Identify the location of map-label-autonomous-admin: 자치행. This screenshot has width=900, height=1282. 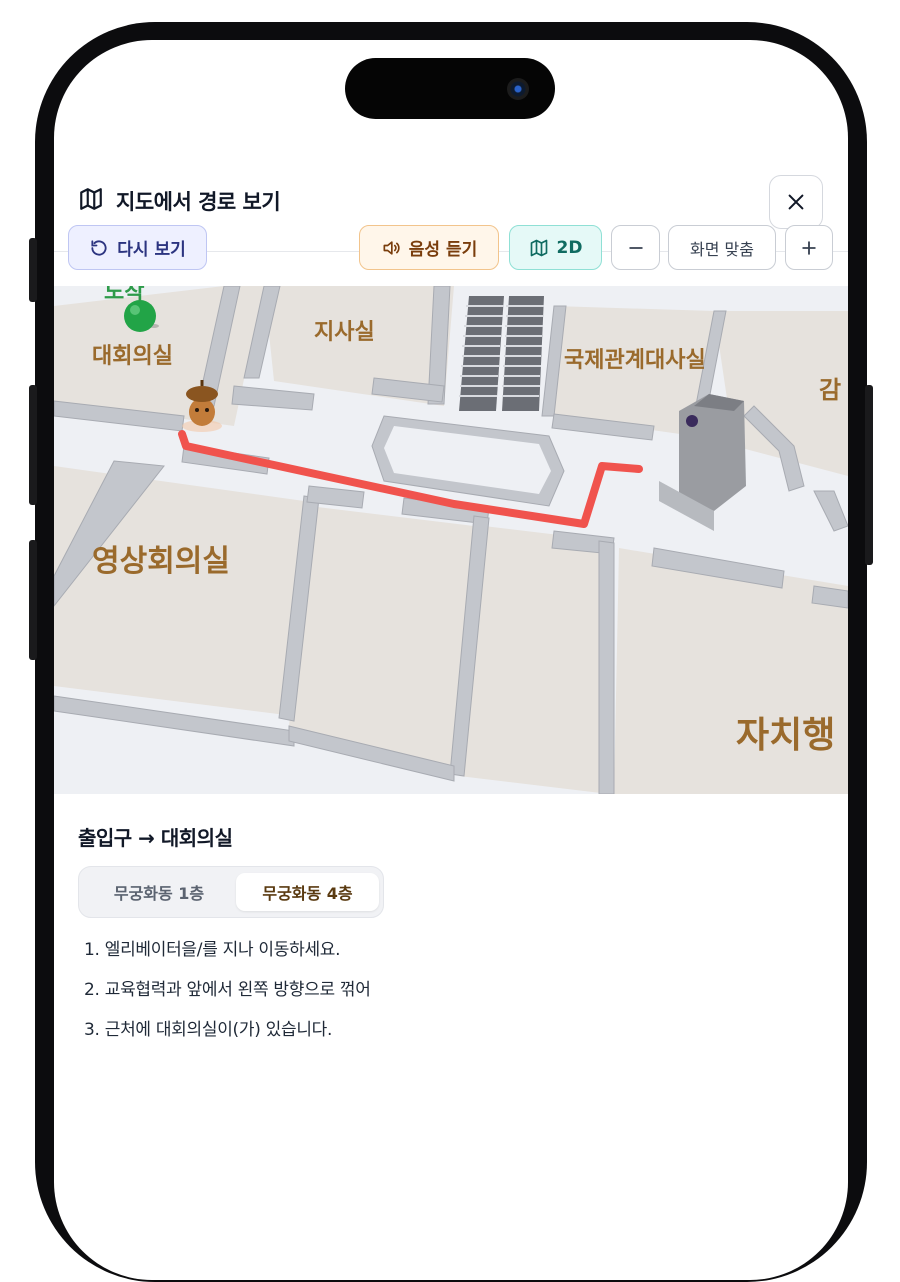
(786, 735).